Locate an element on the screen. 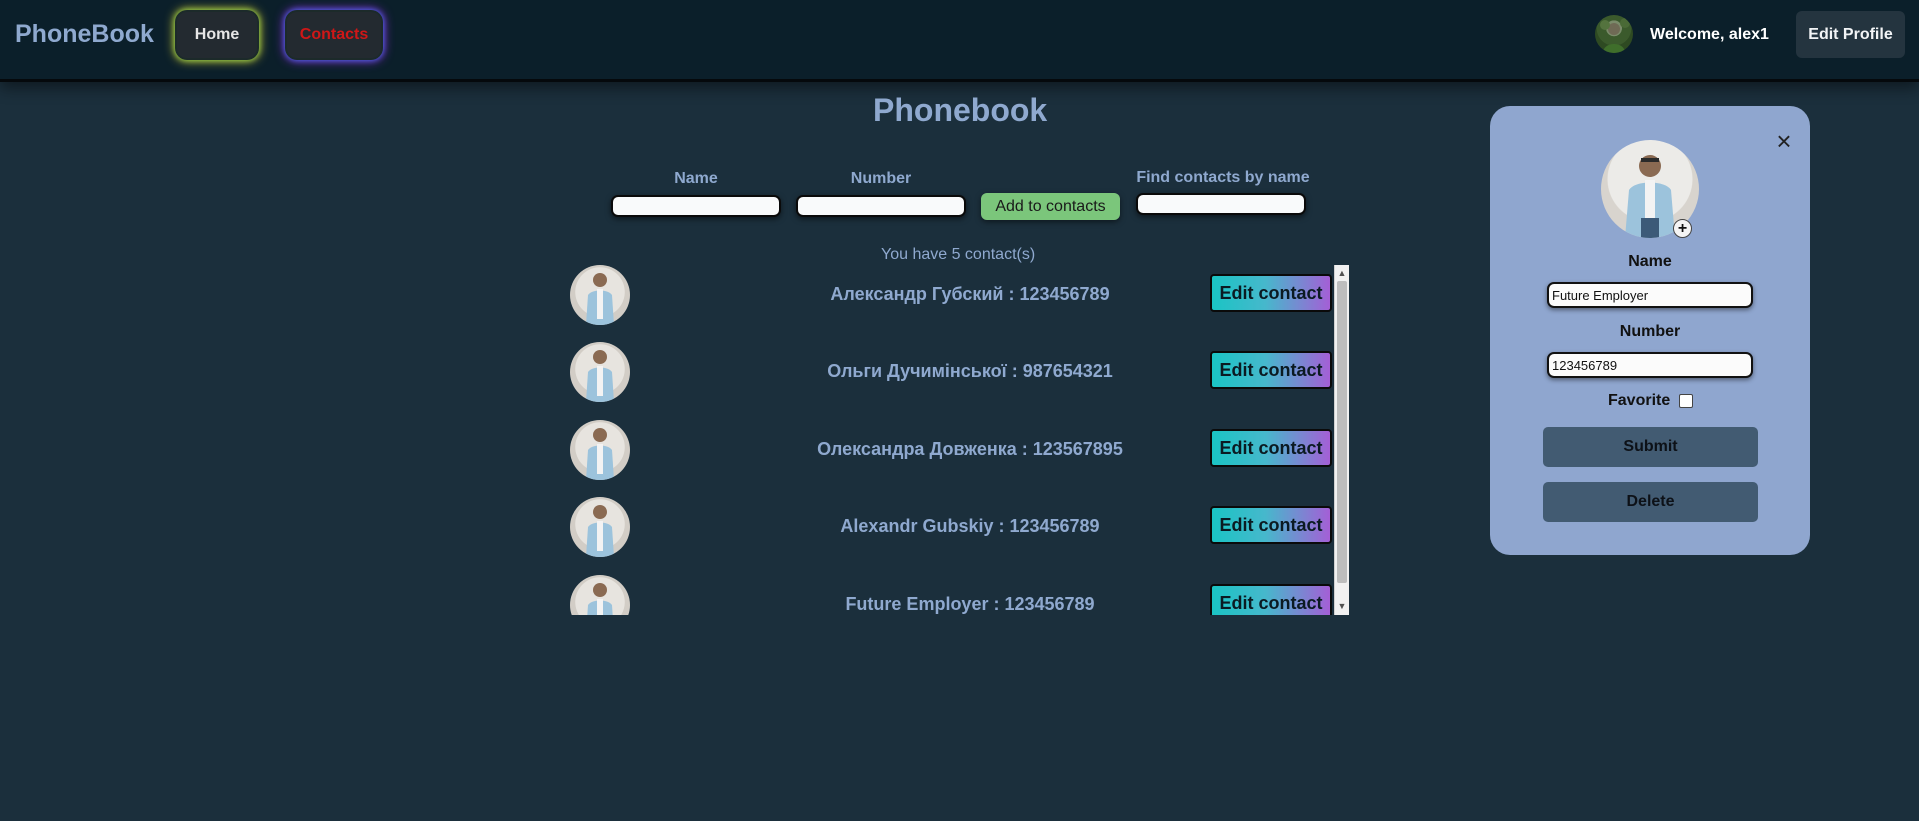 The image size is (1919, 821). scroll-down-arrow-icon: ▼ is located at coordinates (1342, 606).